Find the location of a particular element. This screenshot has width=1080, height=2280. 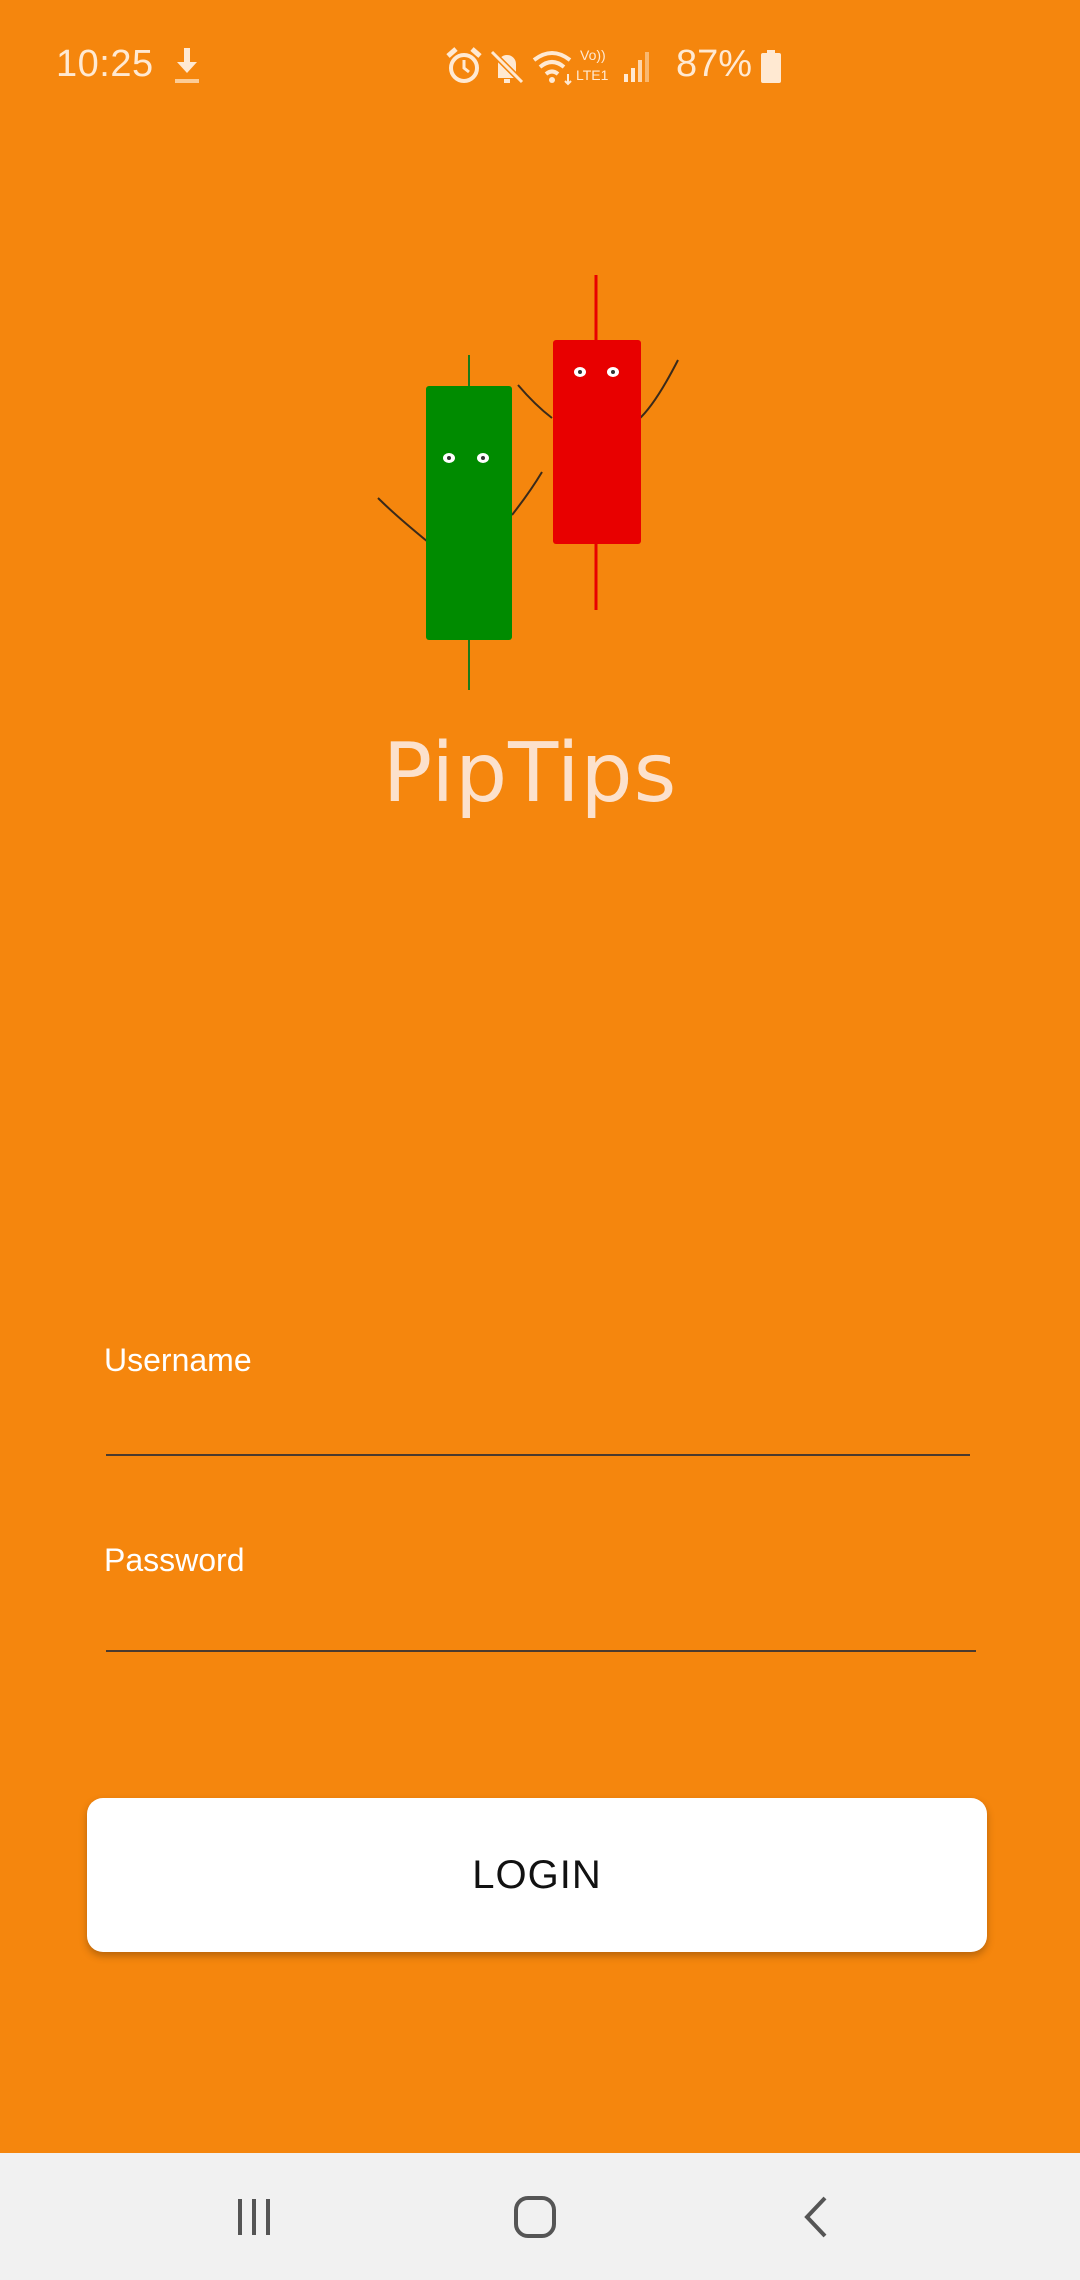

app-name: PipTips is located at coordinates (530, 773).